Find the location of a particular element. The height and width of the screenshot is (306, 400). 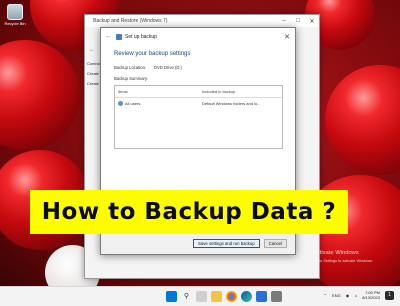

dialog-footer: Save settings and run backup Cancel is located at coordinates (198, 243).